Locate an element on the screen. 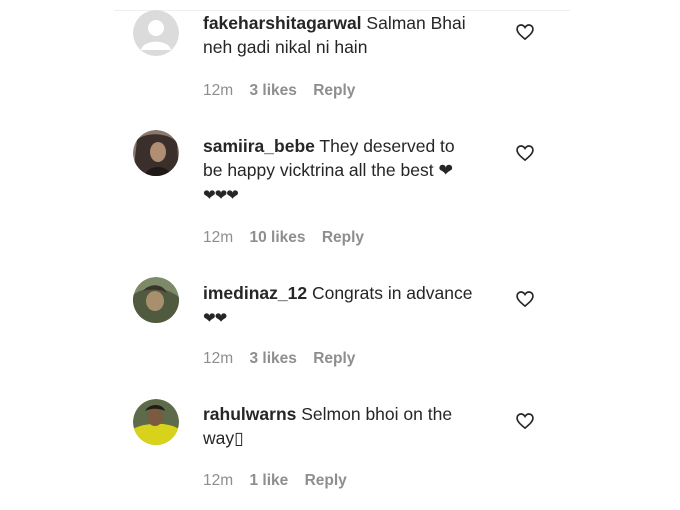  comment-text: They deserved to is located at coordinates (387, 146).